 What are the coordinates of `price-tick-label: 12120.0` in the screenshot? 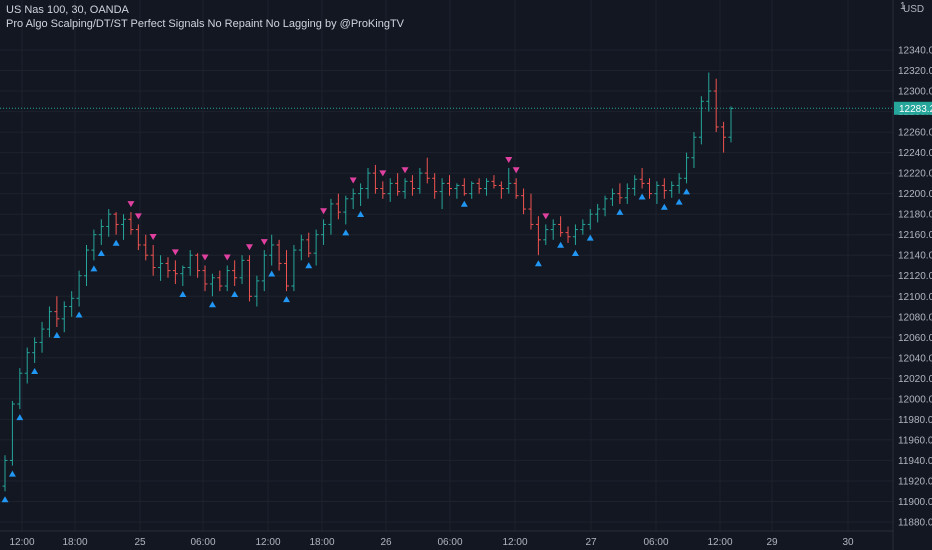 It's located at (915, 276).